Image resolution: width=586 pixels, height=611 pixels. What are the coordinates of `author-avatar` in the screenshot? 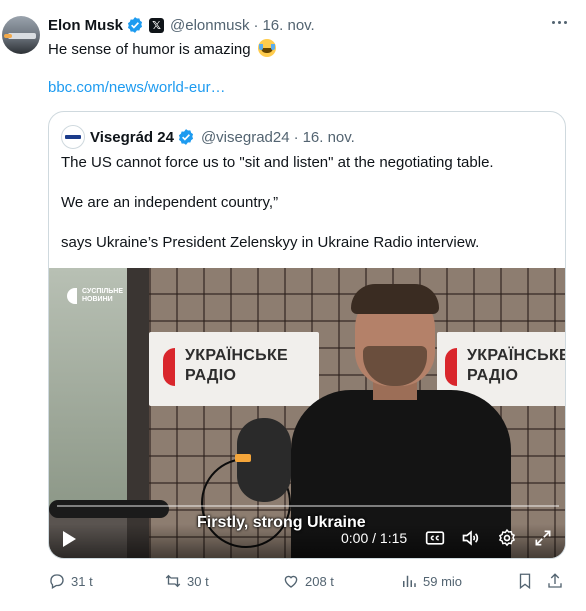 It's located at (21, 35).